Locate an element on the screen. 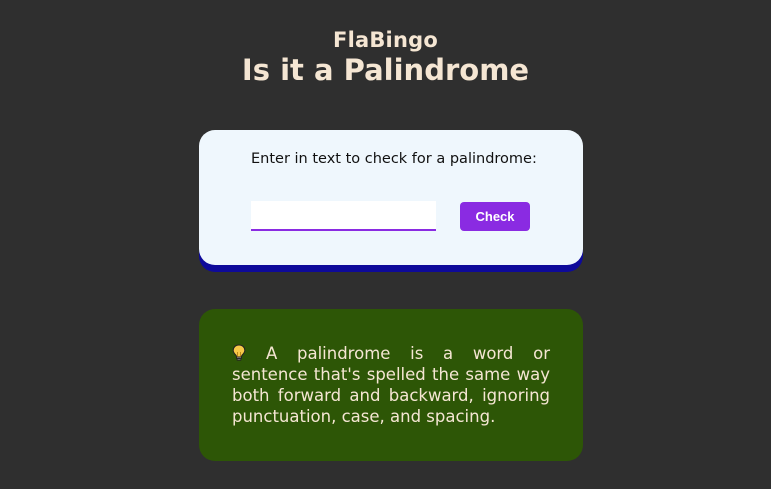 The image size is (771, 489). page-title: Is it a Palindrome is located at coordinates (385, 70).